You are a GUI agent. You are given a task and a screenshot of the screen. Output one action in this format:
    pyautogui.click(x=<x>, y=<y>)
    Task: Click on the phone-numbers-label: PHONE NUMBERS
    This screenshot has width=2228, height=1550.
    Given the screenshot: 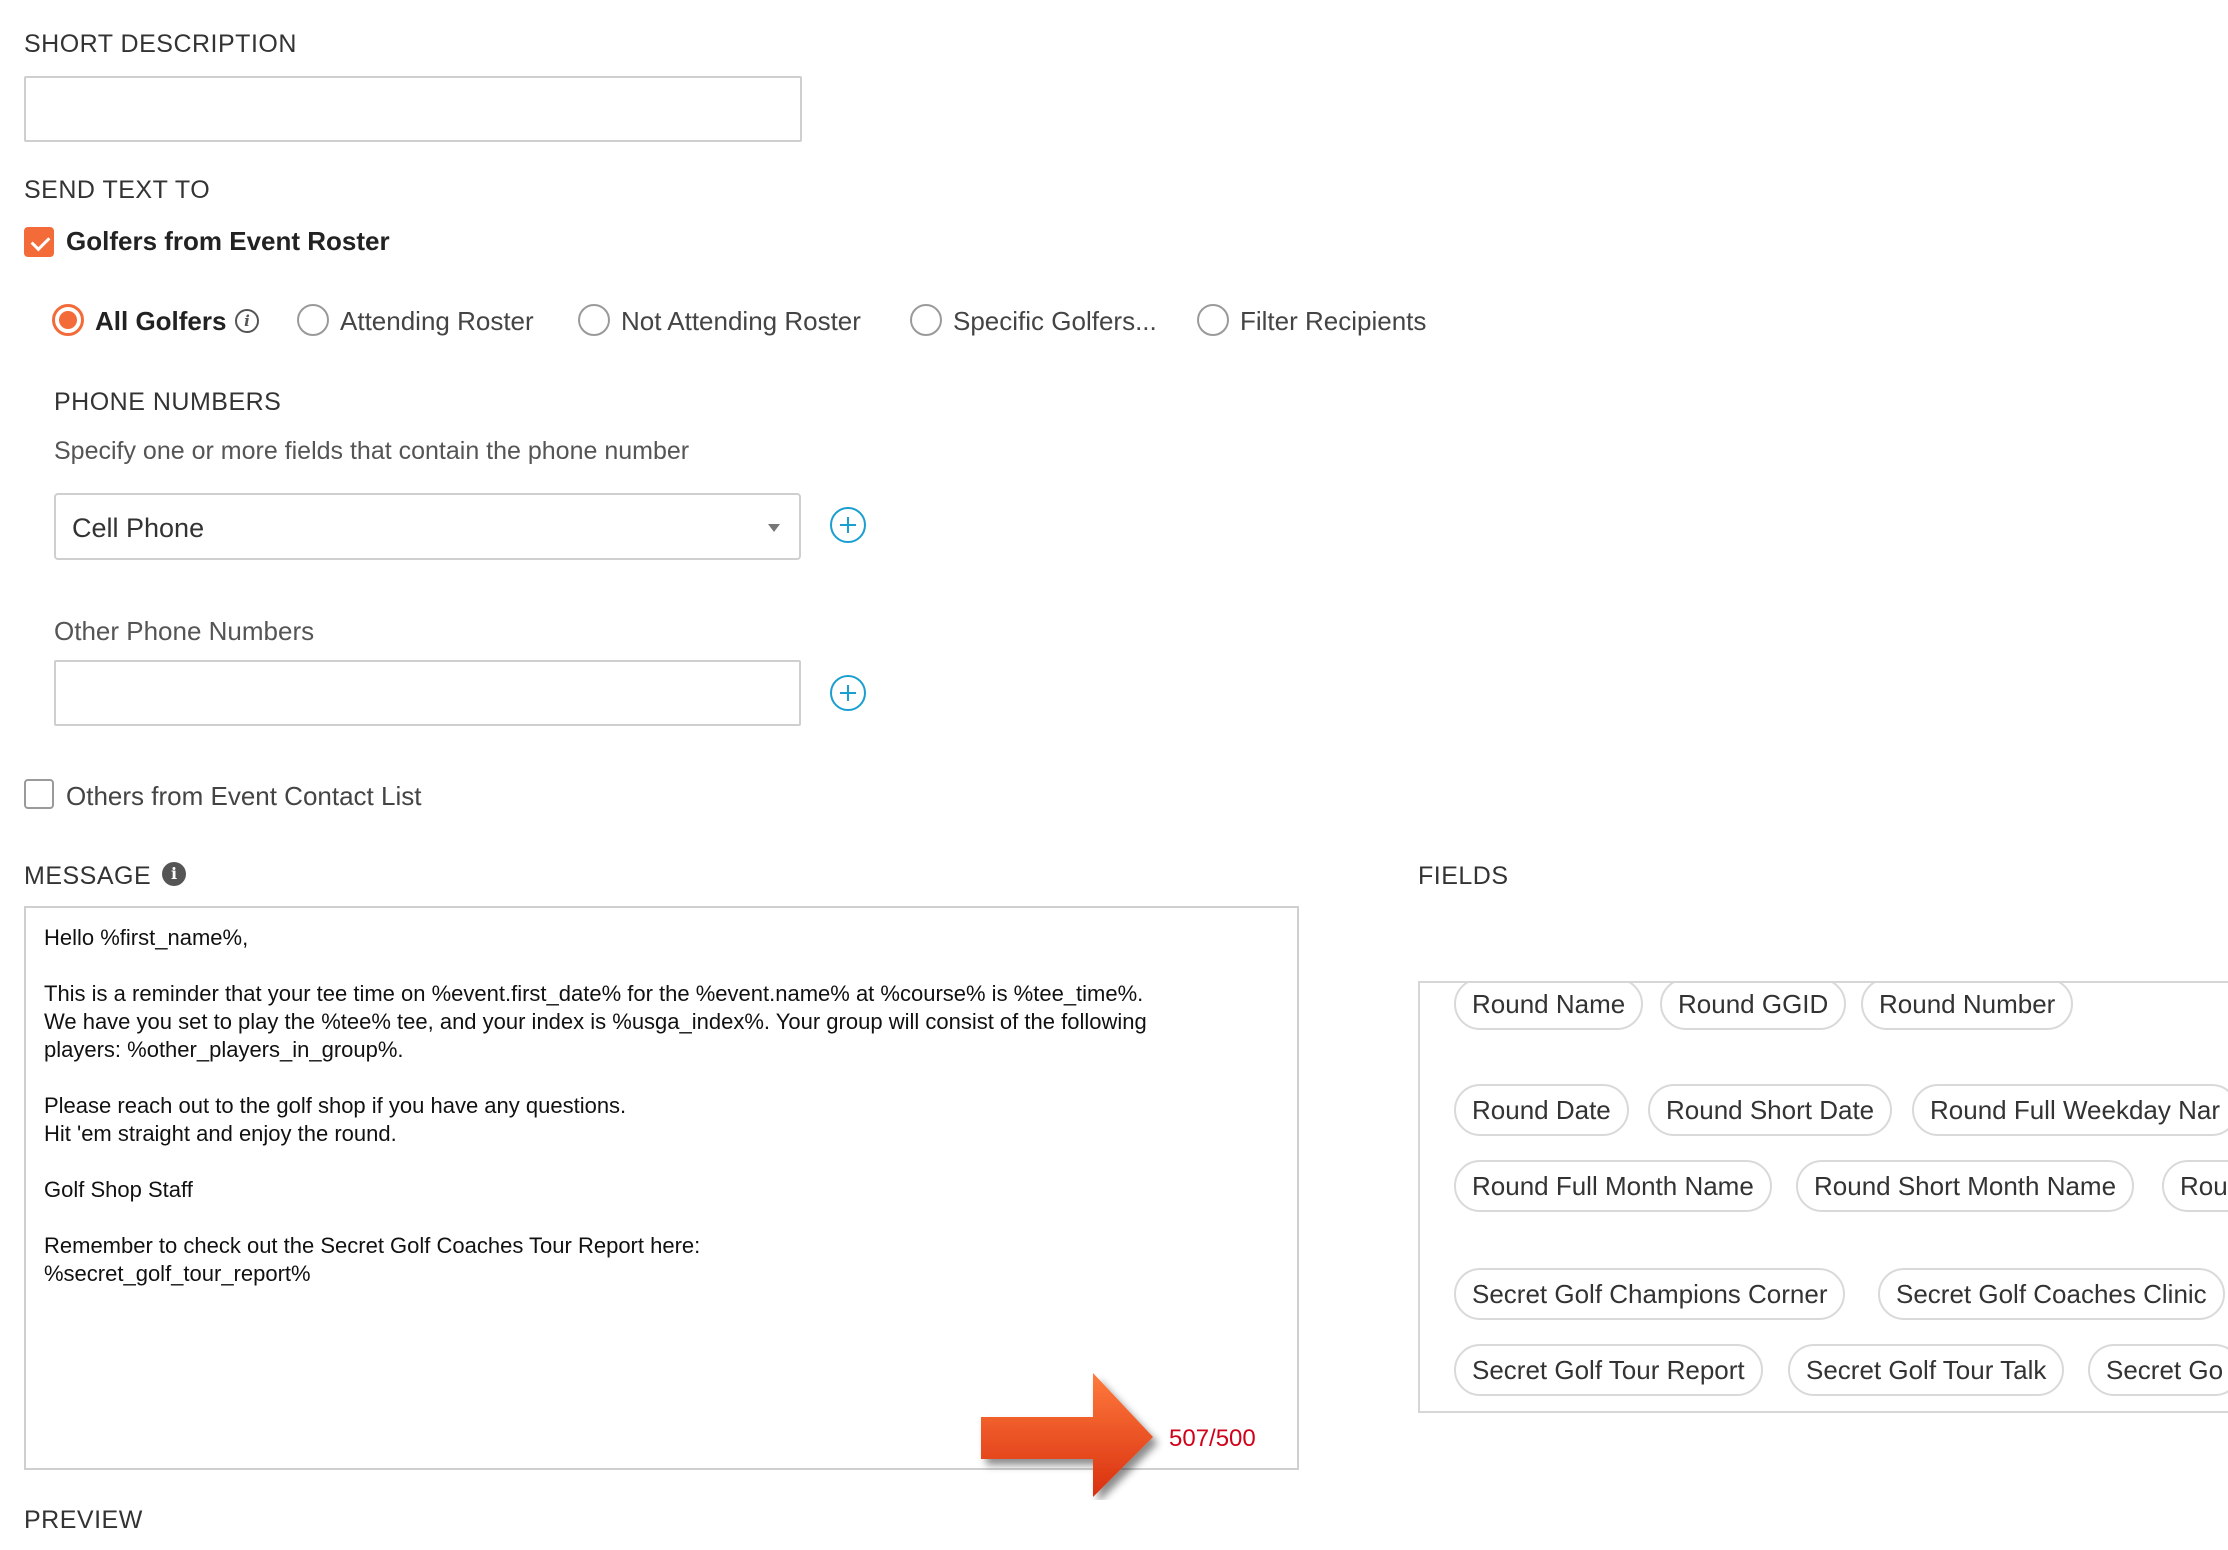 What is the action you would take?
    pyautogui.click(x=168, y=402)
    